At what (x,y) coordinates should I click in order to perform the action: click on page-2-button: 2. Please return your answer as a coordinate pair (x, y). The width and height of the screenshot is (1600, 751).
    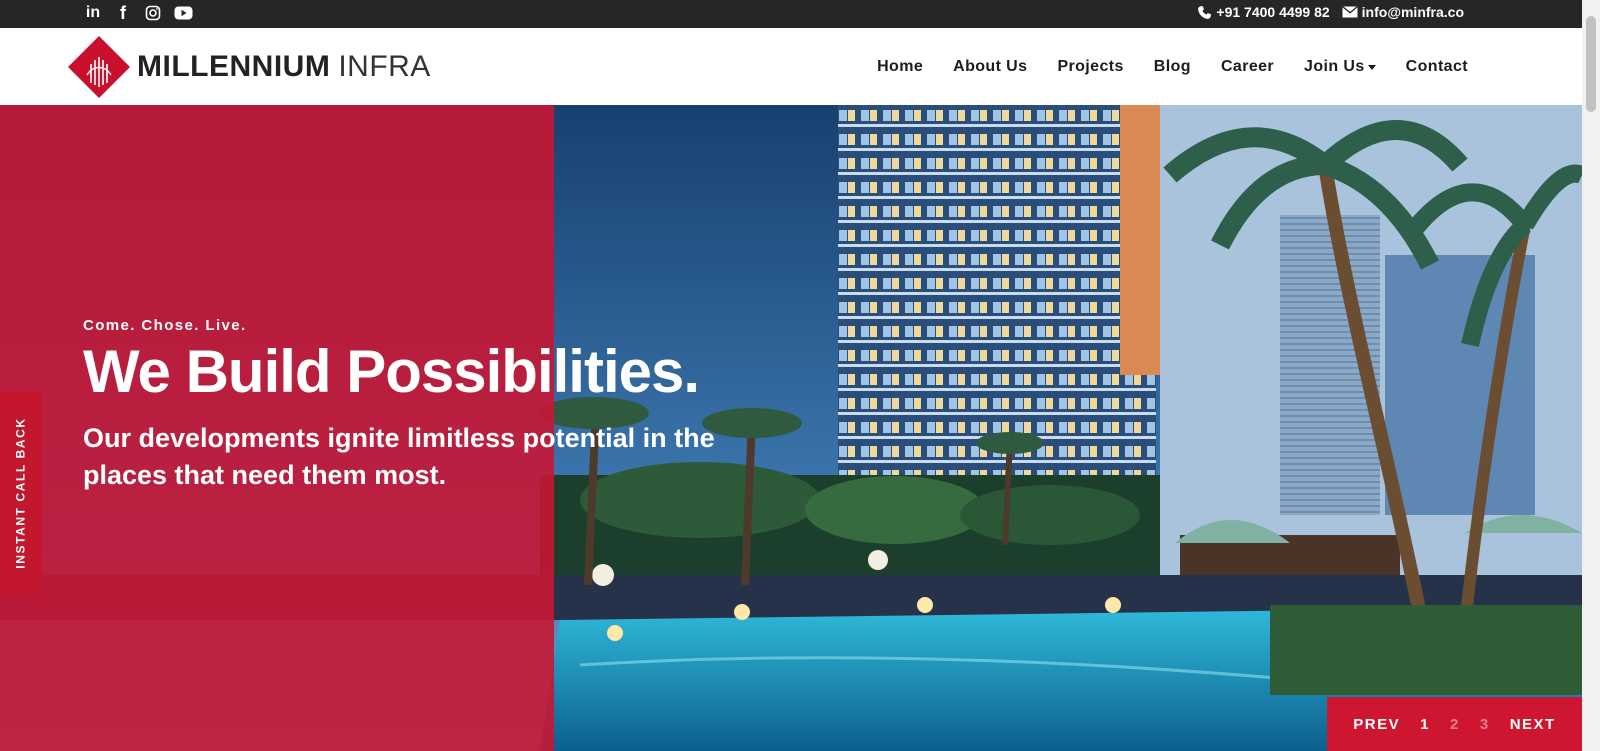
    Looking at the image, I should click on (1455, 724).